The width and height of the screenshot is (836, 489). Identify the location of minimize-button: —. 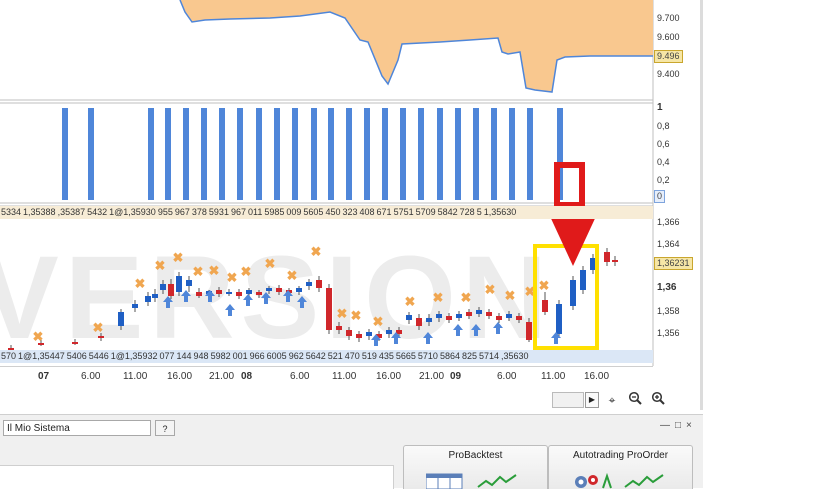
(667, 425).